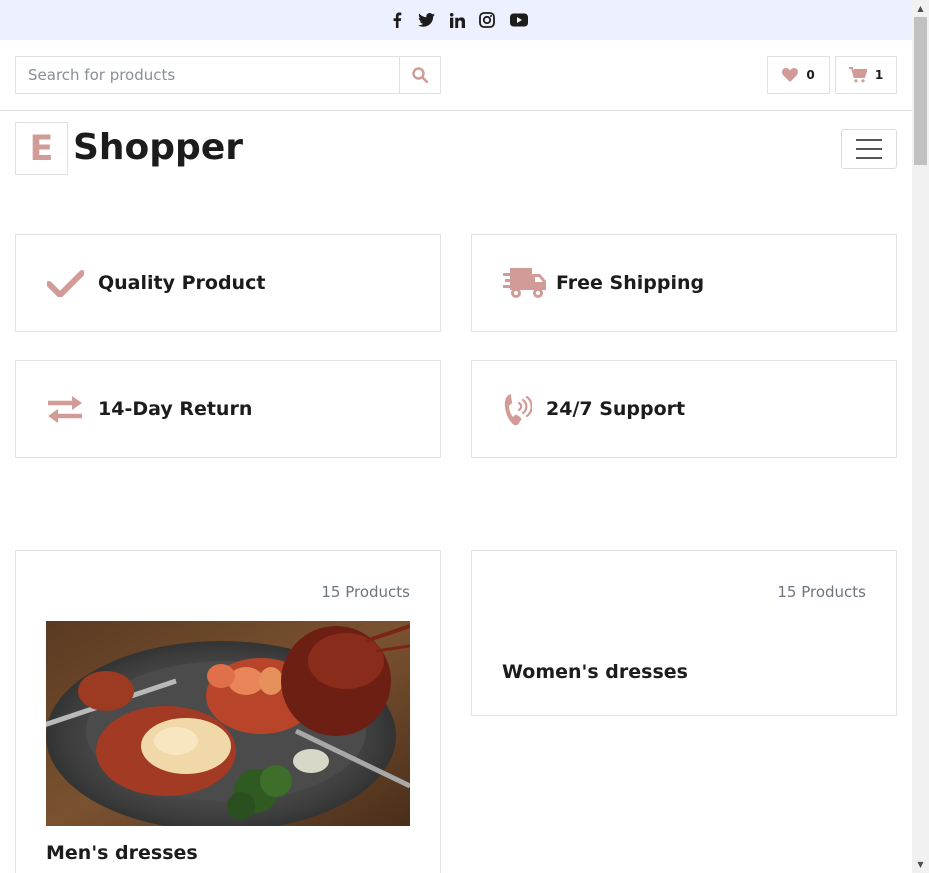 Image resolution: width=929 pixels, height=873 pixels. What do you see at coordinates (122, 853) in the screenshot?
I see `category-name: Men's dresses` at bounding box center [122, 853].